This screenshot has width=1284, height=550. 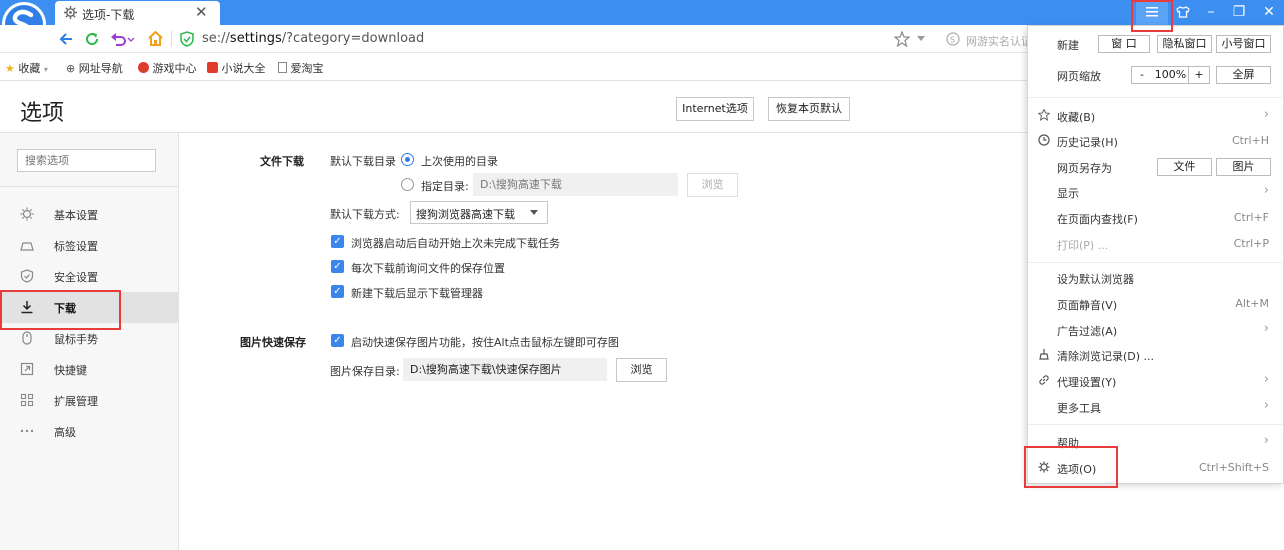 I want to click on verify-icon: S, so click(x=953, y=39).